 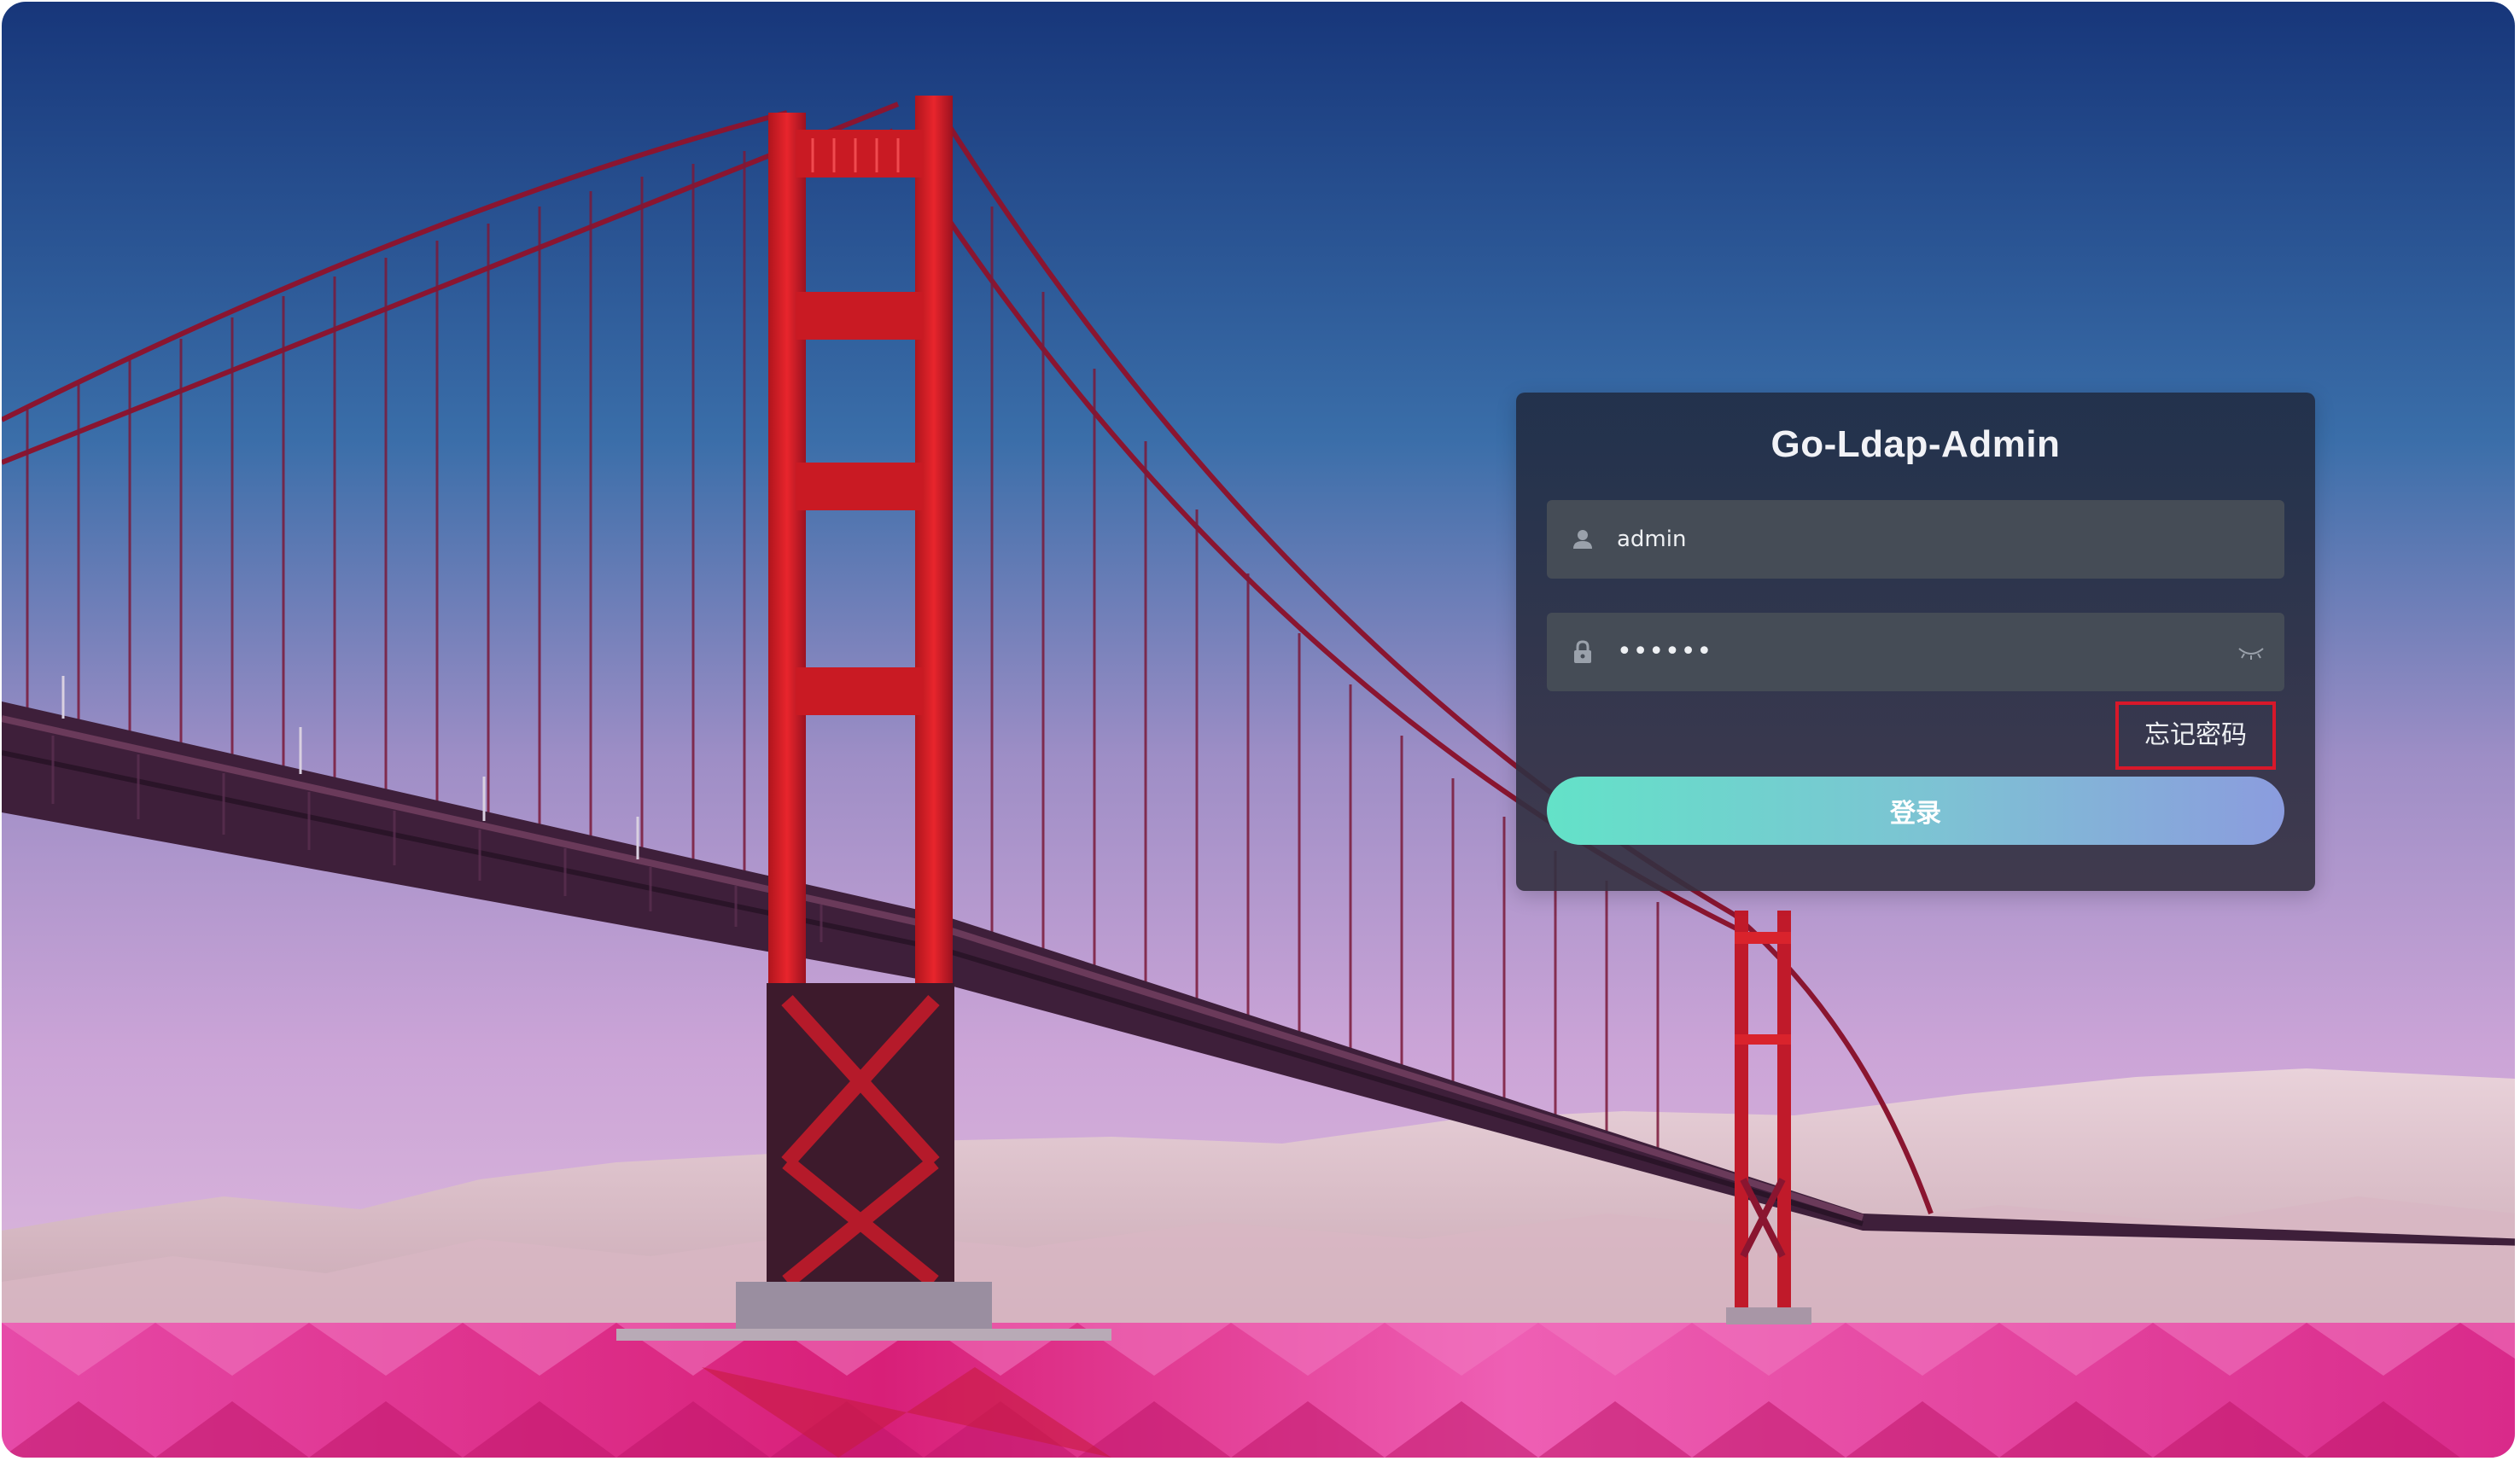 I want to click on user-icon, so click(x=1582, y=539).